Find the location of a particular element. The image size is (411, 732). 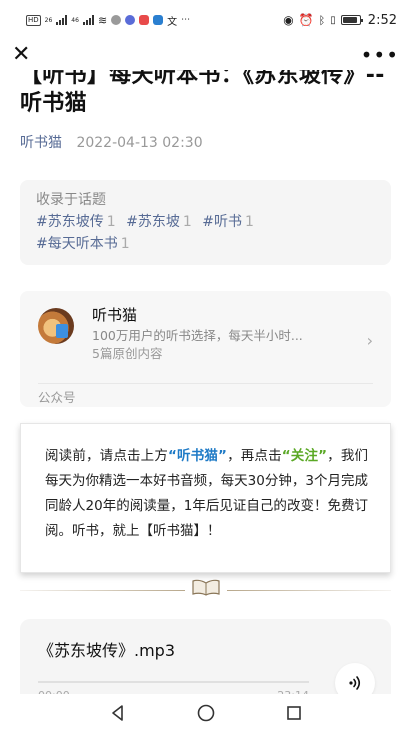

audio-progress-bar is located at coordinates (173, 682).